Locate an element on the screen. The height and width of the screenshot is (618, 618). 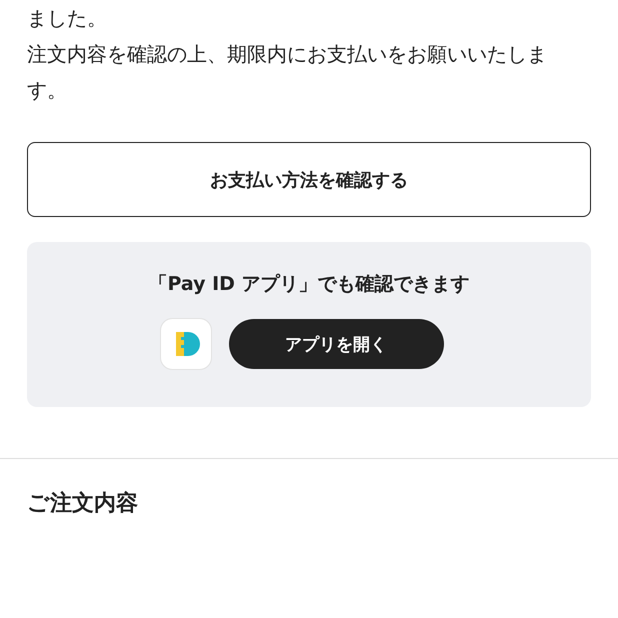
card-title: 「Pay ID アプリ」でも確認できます is located at coordinates (309, 284).